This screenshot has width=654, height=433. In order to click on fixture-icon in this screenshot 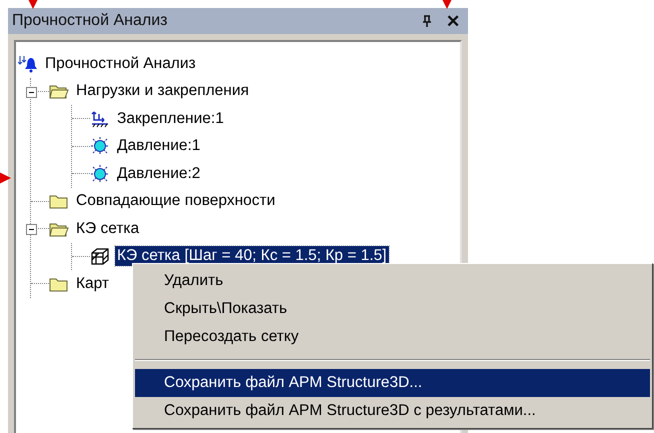, I will do `click(100, 119)`.